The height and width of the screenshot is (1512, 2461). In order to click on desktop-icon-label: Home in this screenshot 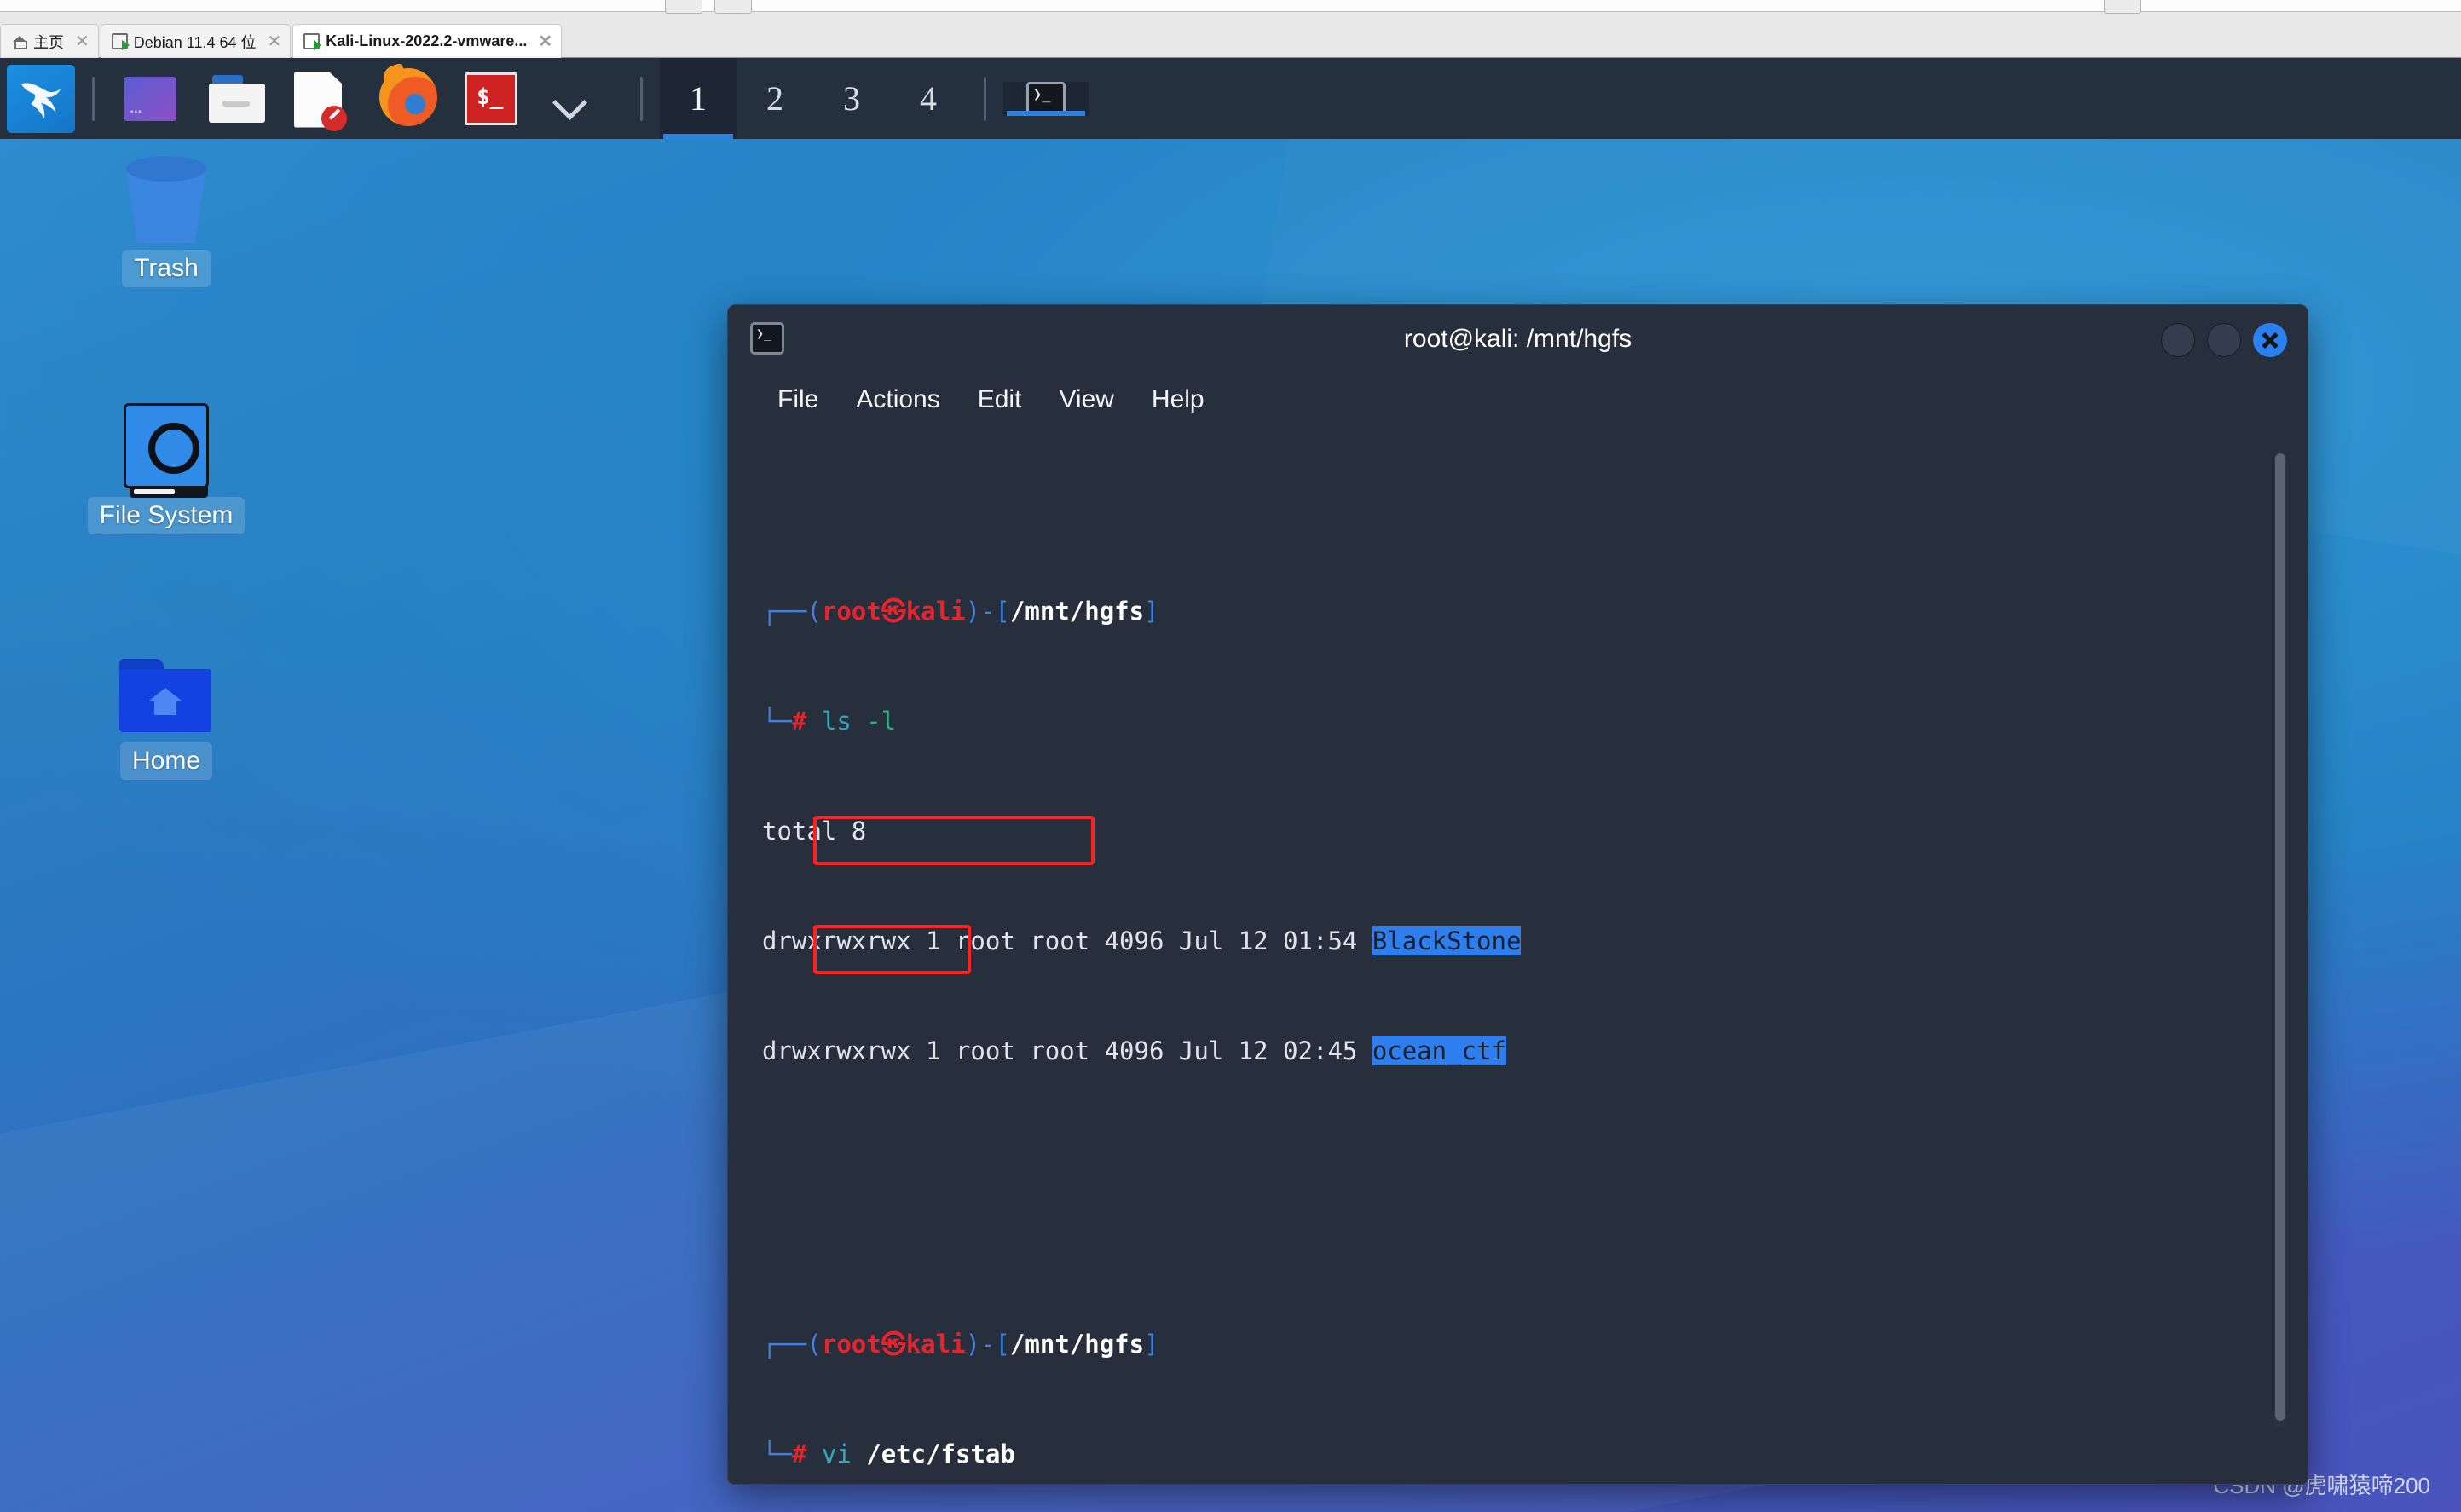, I will do `click(166, 761)`.